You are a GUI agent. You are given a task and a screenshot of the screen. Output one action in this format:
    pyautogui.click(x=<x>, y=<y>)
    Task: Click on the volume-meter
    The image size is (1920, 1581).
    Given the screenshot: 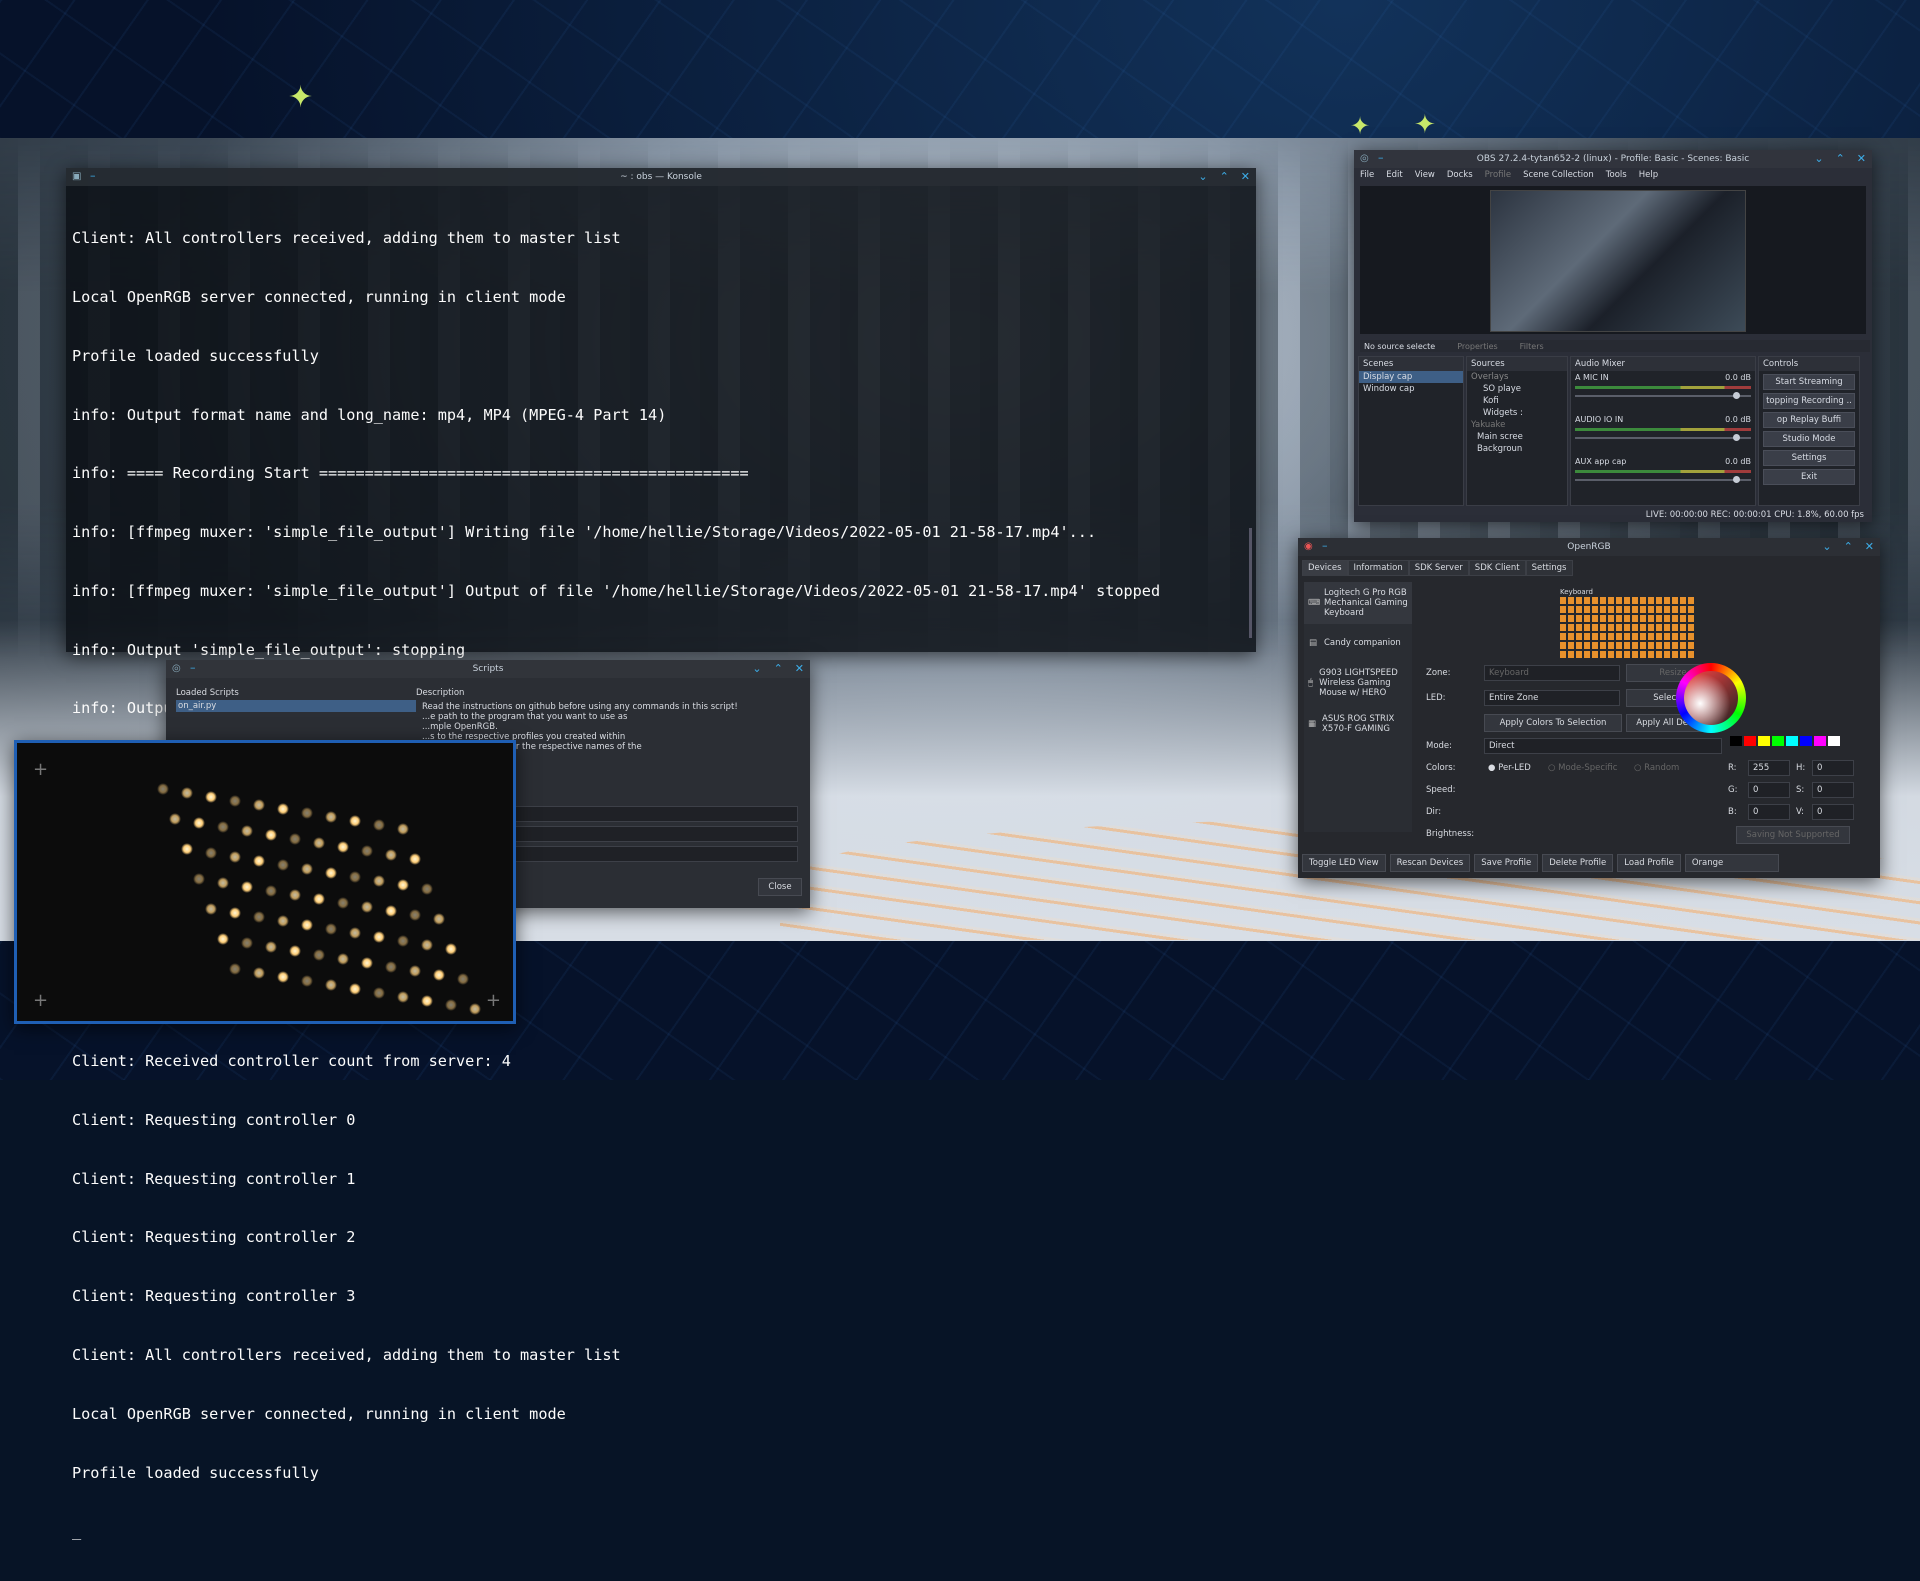 What is the action you would take?
    pyautogui.click(x=1663, y=429)
    